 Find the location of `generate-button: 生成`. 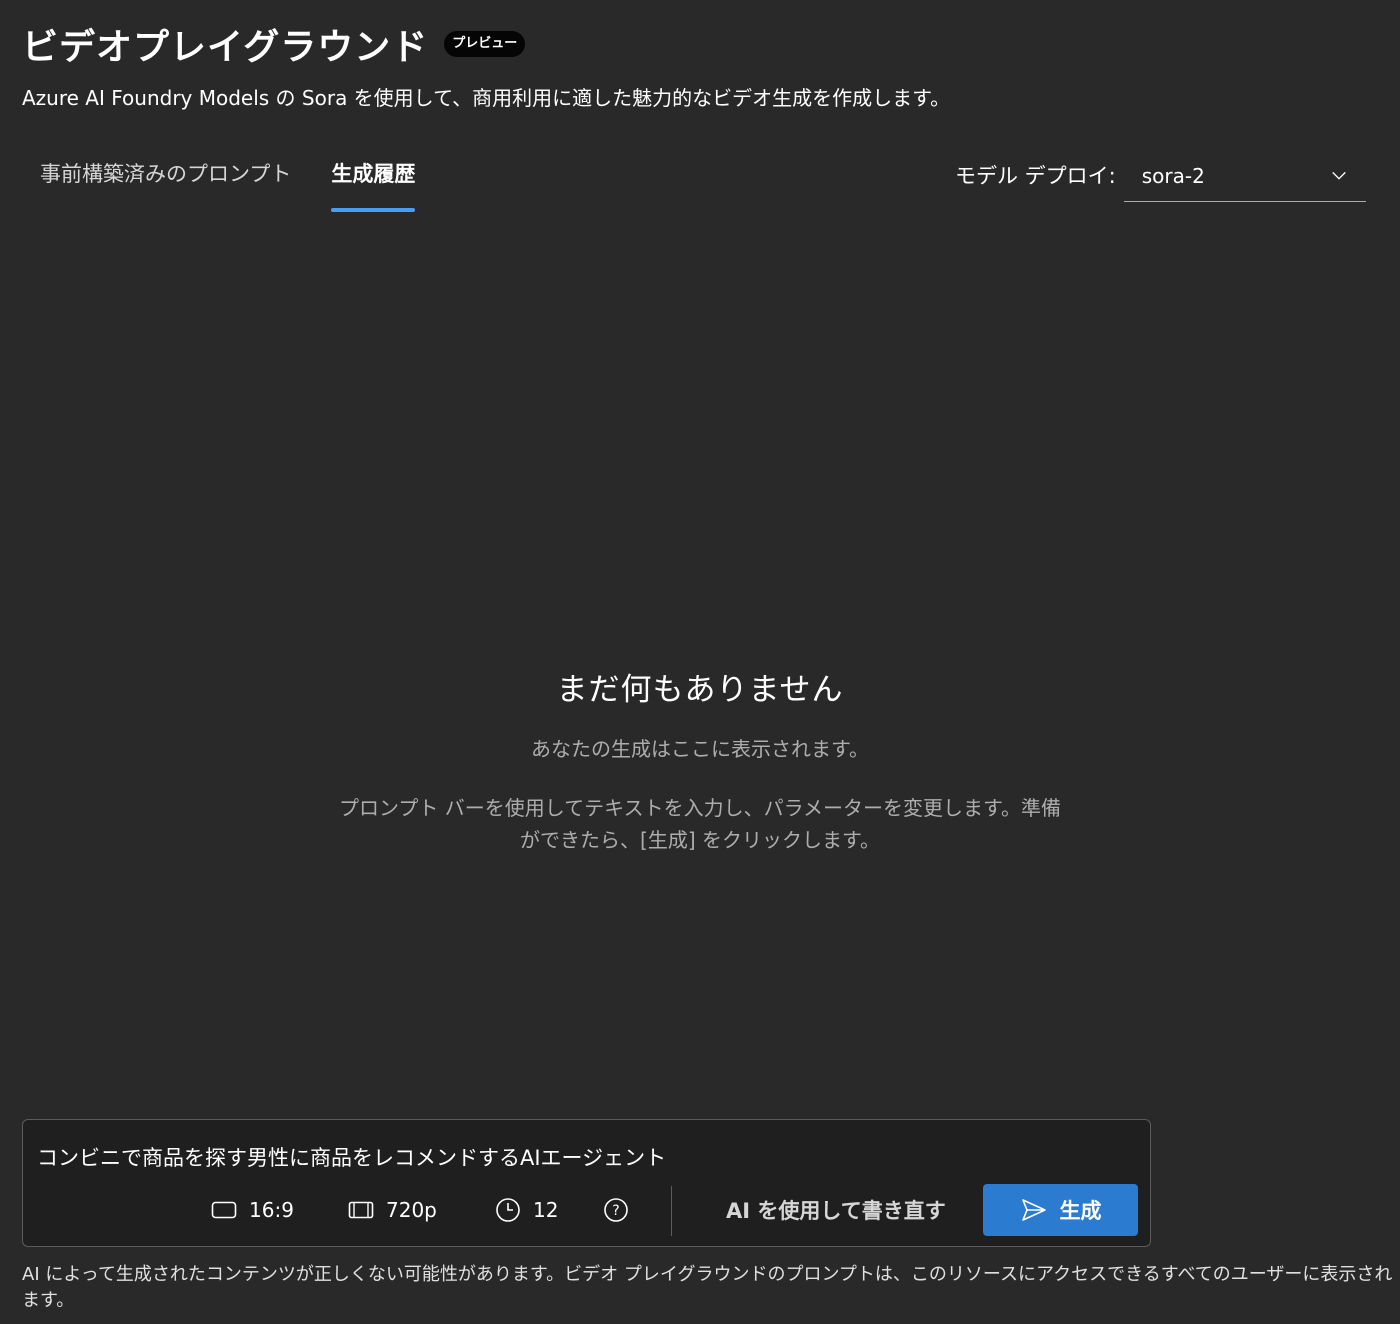

generate-button: 生成 is located at coordinates (1060, 1210).